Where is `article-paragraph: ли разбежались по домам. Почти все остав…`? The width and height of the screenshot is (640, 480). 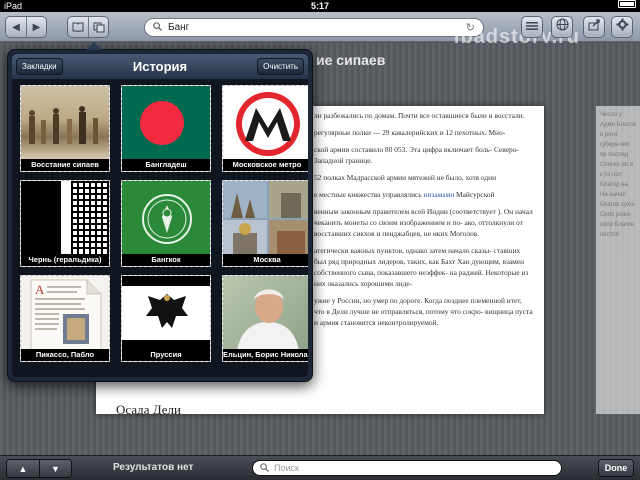 article-paragraph: ли разбежались по домам. Почти все остав… is located at coordinates (419, 115).